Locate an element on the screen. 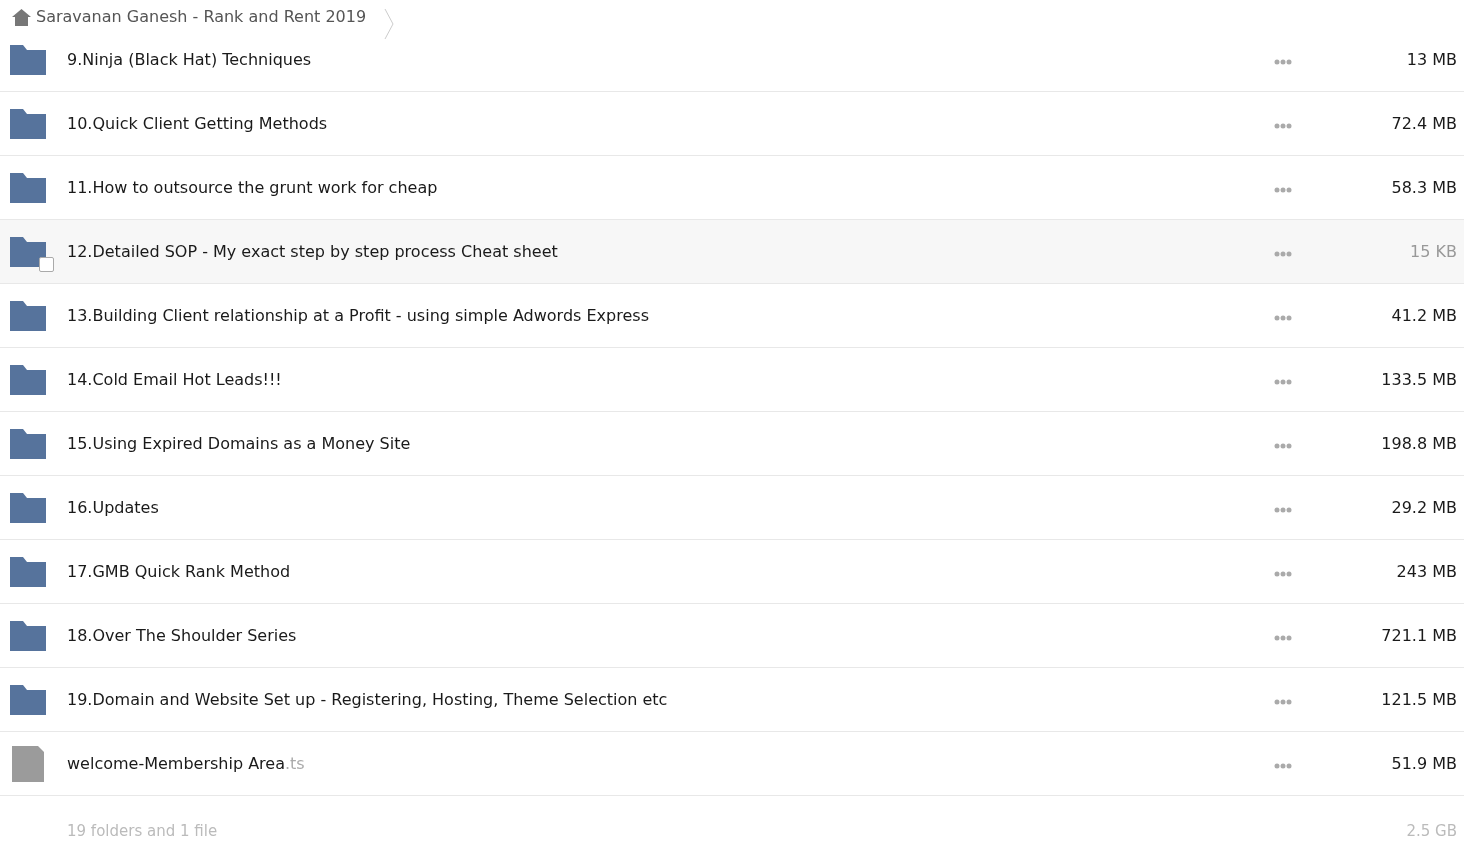 This screenshot has width=1464, height=864. file-size: 721.1 MB is located at coordinates (1418, 635).